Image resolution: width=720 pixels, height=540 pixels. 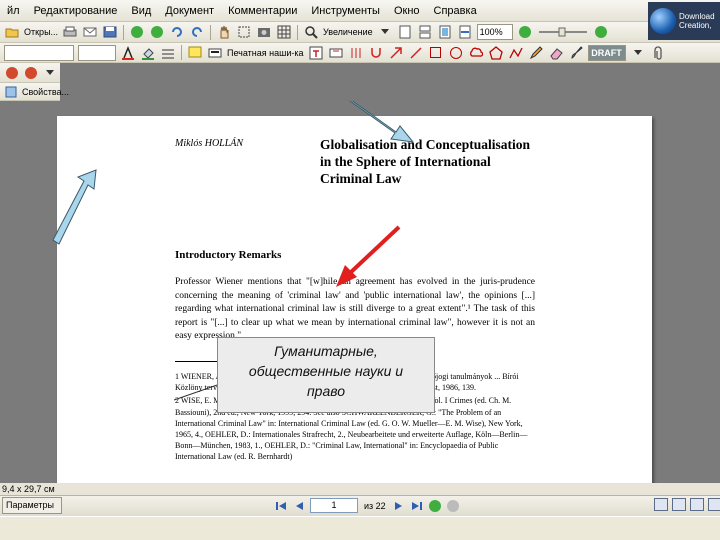 I want to click on attach-file-icon, so click(x=658, y=53).